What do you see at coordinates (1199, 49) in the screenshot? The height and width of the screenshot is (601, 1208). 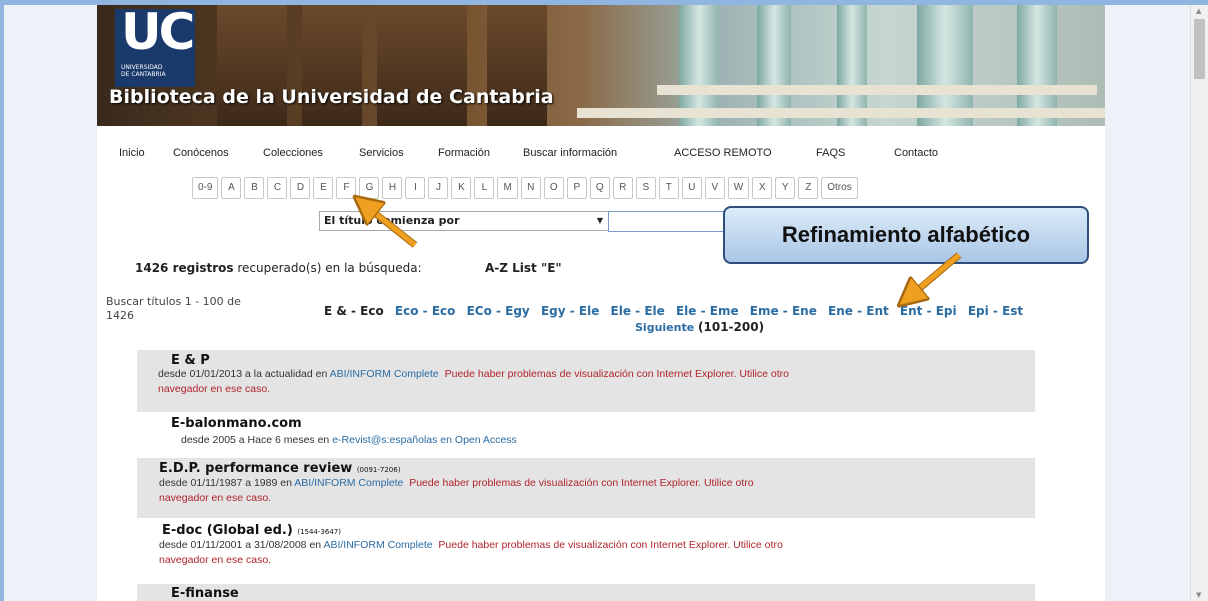 I see `scroll-thumb` at bounding box center [1199, 49].